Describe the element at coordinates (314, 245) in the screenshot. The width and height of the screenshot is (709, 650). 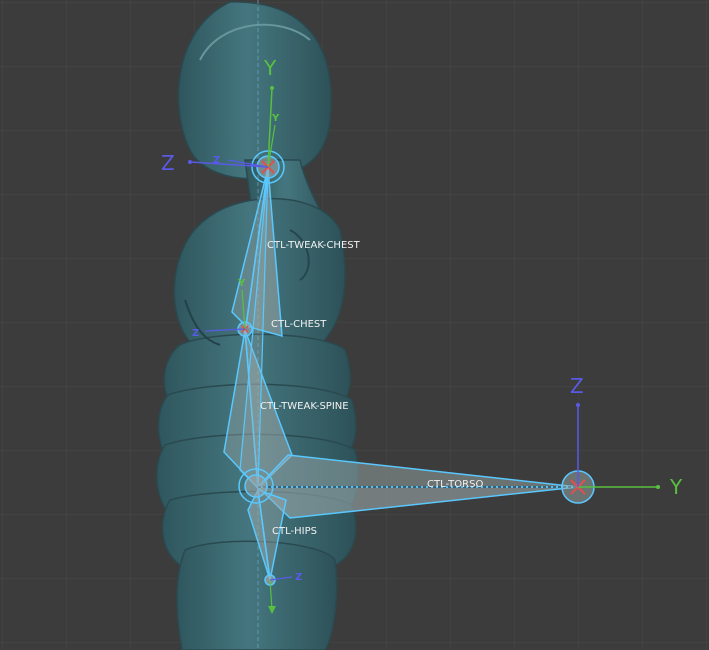
I see `bone-label-tweak-chest: CTL-TWEAK-CHEST` at that location.